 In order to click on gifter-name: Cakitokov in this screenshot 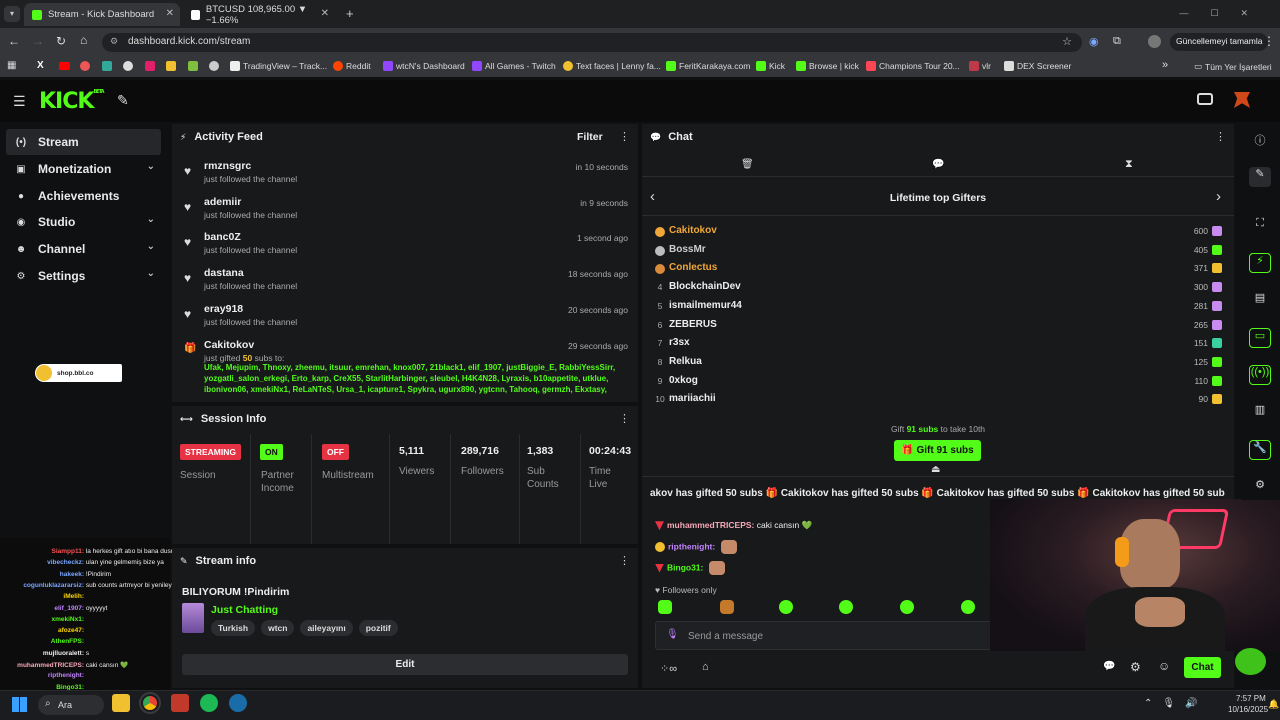, I will do `click(693, 230)`.